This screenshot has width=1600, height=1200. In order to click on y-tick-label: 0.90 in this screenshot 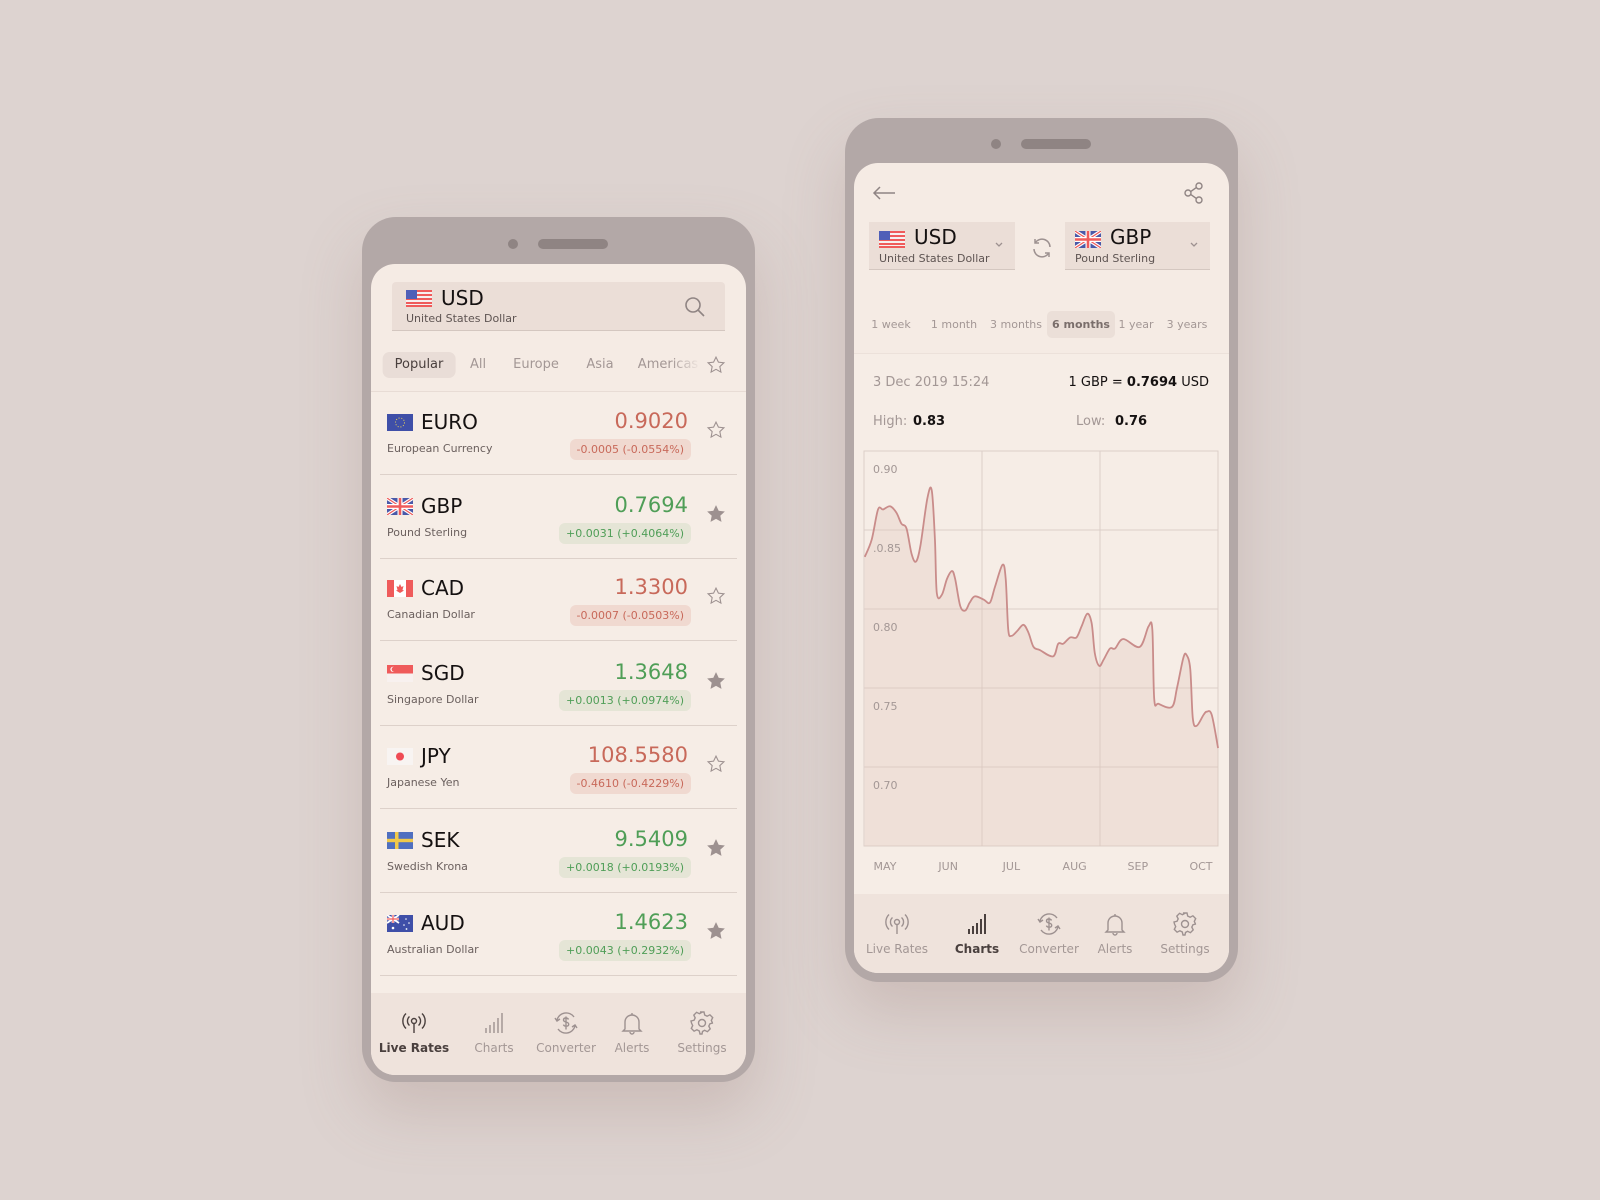, I will do `click(885, 469)`.